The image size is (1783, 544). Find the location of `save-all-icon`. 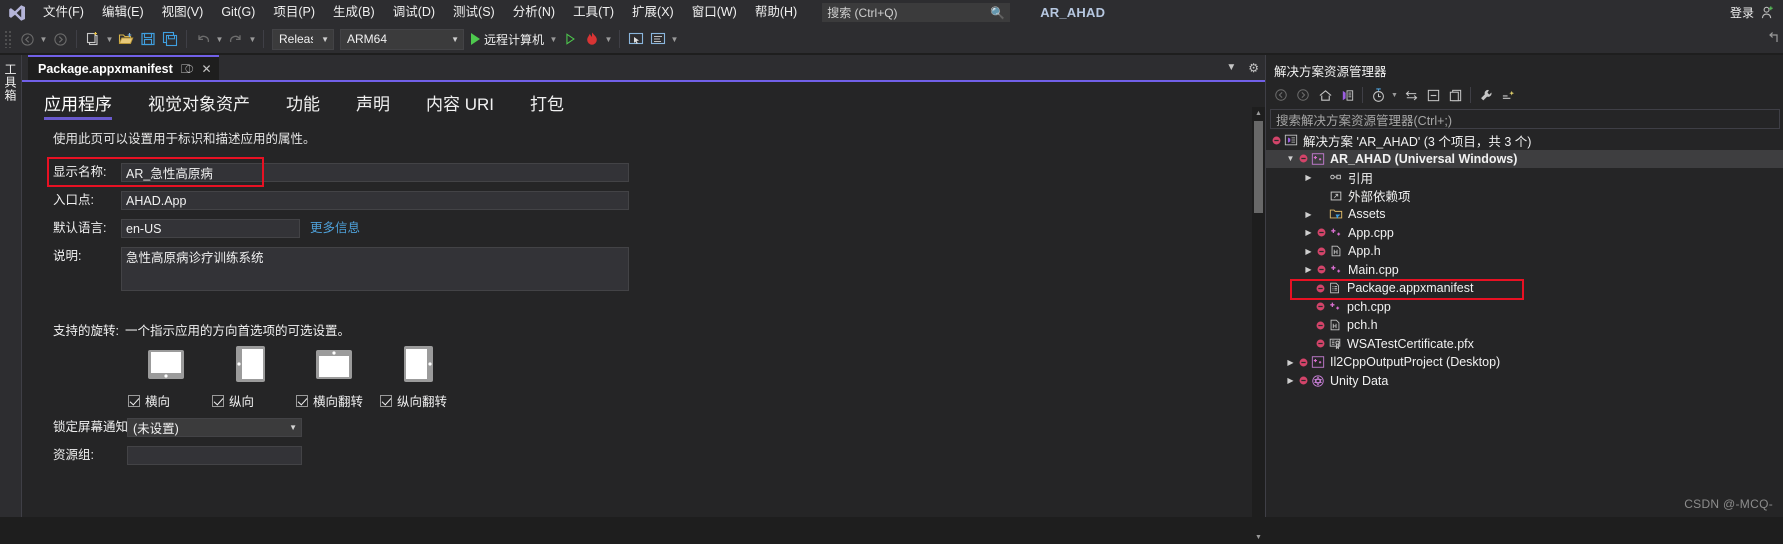

save-all-icon is located at coordinates (170, 39).